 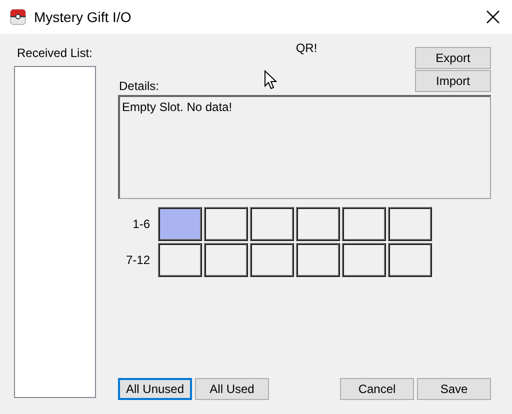 What do you see at coordinates (55, 53) in the screenshot?
I see `received-list-label: Received List:` at bounding box center [55, 53].